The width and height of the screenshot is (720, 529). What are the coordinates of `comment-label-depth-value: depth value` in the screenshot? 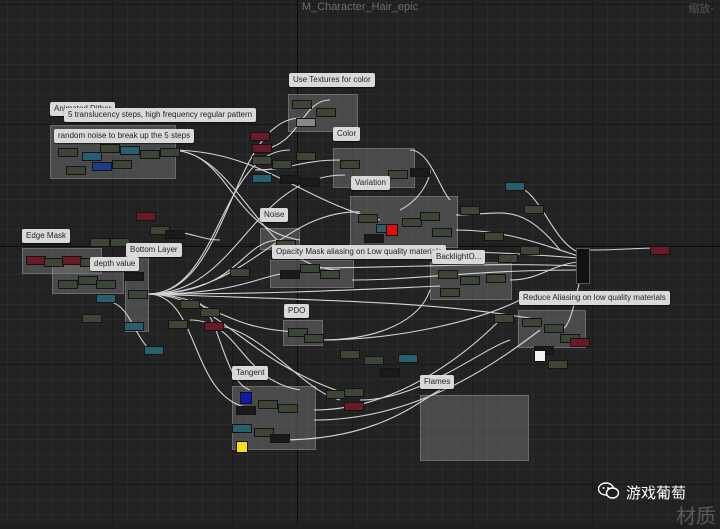 It's located at (115, 264).